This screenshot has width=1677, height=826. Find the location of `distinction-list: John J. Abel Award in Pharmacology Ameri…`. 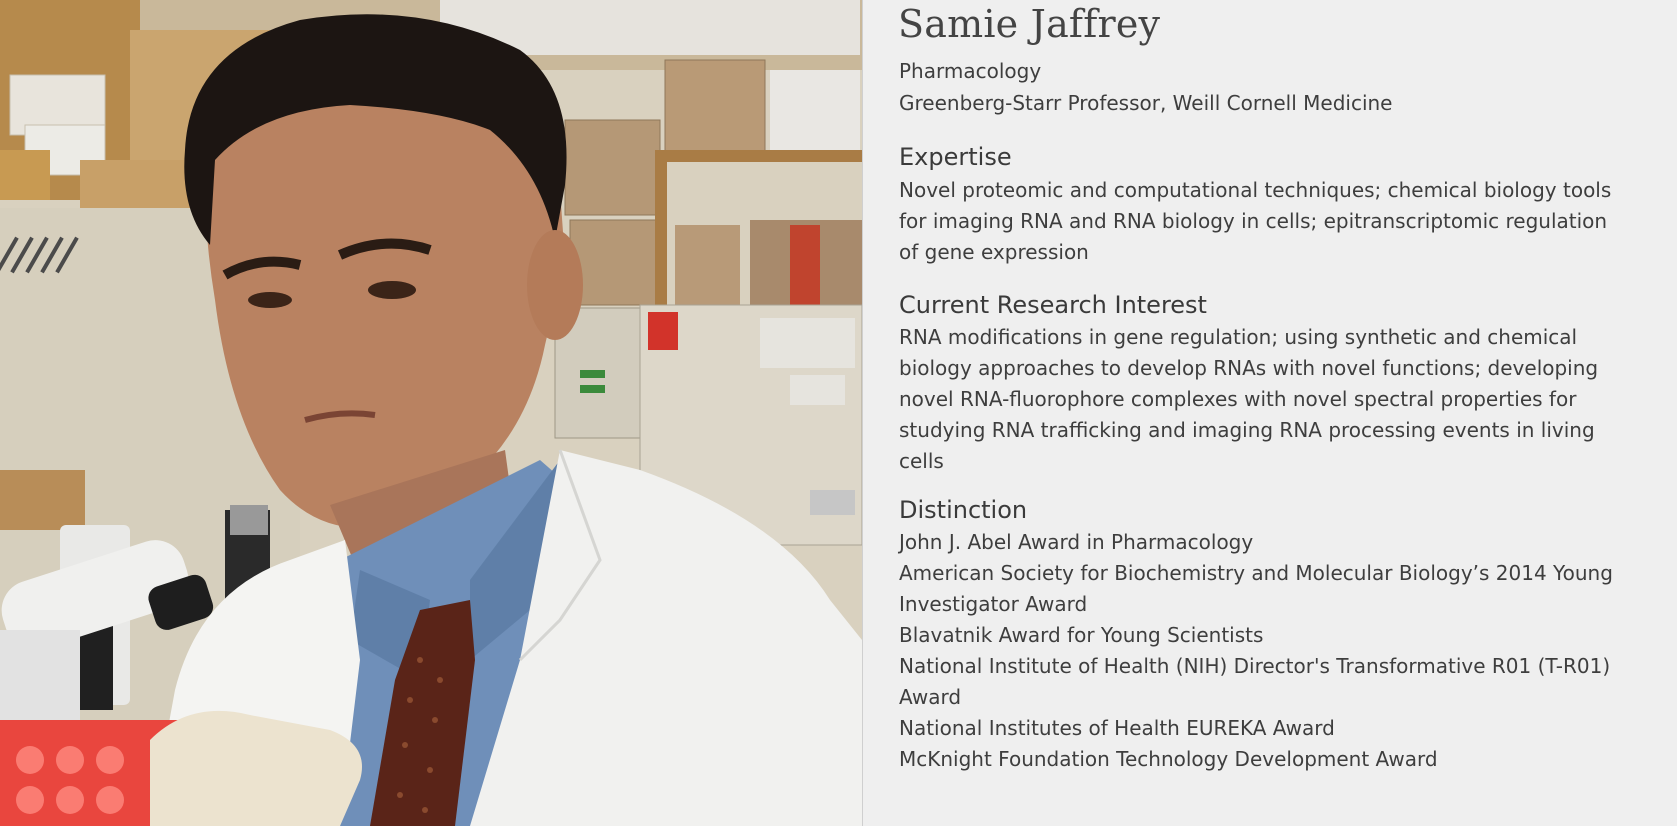

distinction-list: John J. Abel Award in Pharmacology Ameri… is located at coordinates (1256, 651).